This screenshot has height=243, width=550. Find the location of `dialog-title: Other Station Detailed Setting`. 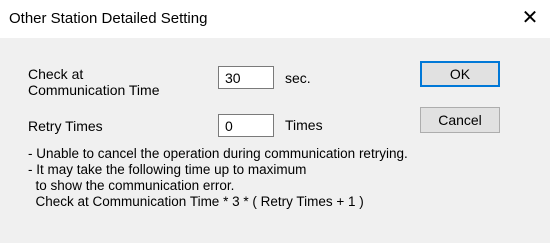

dialog-title: Other Station Detailed Setting is located at coordinates (108, 18).